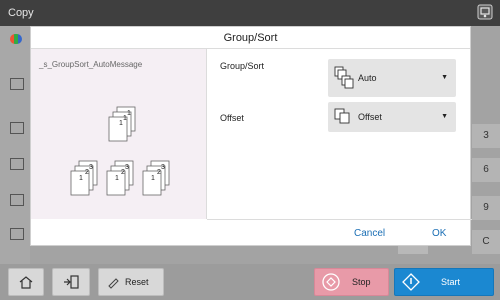 This screenshot has height=300, width=500. I want to click on stop-button: Stop, so click(351, 282).